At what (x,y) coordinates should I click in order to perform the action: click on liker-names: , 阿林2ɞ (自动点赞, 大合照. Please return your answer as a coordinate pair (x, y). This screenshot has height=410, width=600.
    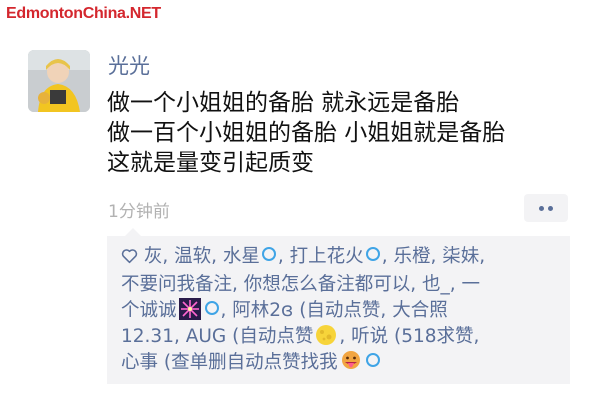
    Looking at the image, I should click on (334, 310).